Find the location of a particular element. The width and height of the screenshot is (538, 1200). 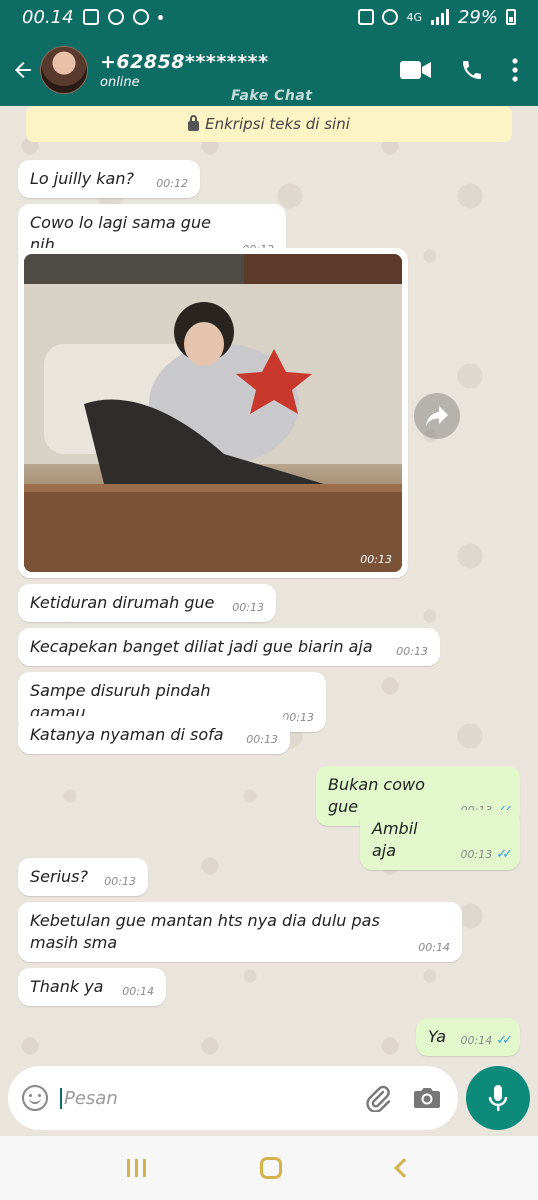

battery-icon is located at coordinates (511, 17).